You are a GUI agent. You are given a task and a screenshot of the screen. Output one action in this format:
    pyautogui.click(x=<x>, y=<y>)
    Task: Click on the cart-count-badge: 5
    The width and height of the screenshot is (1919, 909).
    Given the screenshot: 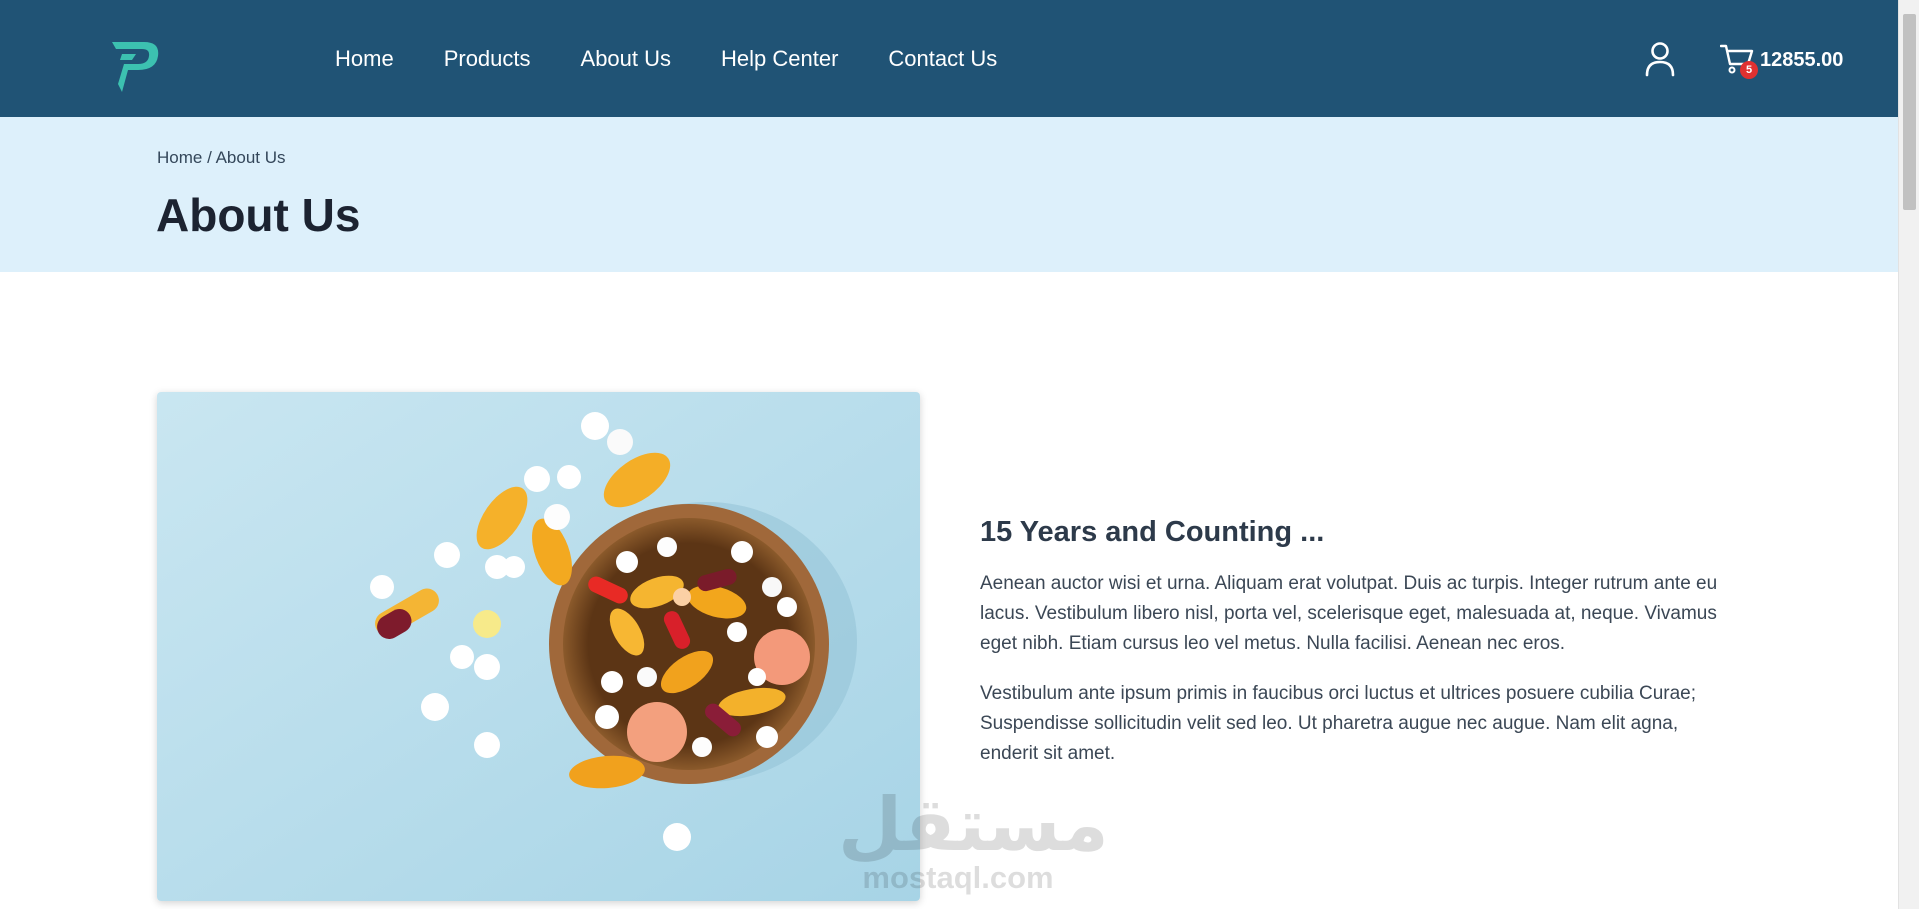 What is the action you would take?
    pyautogui.click(x=1749, y=70)
    